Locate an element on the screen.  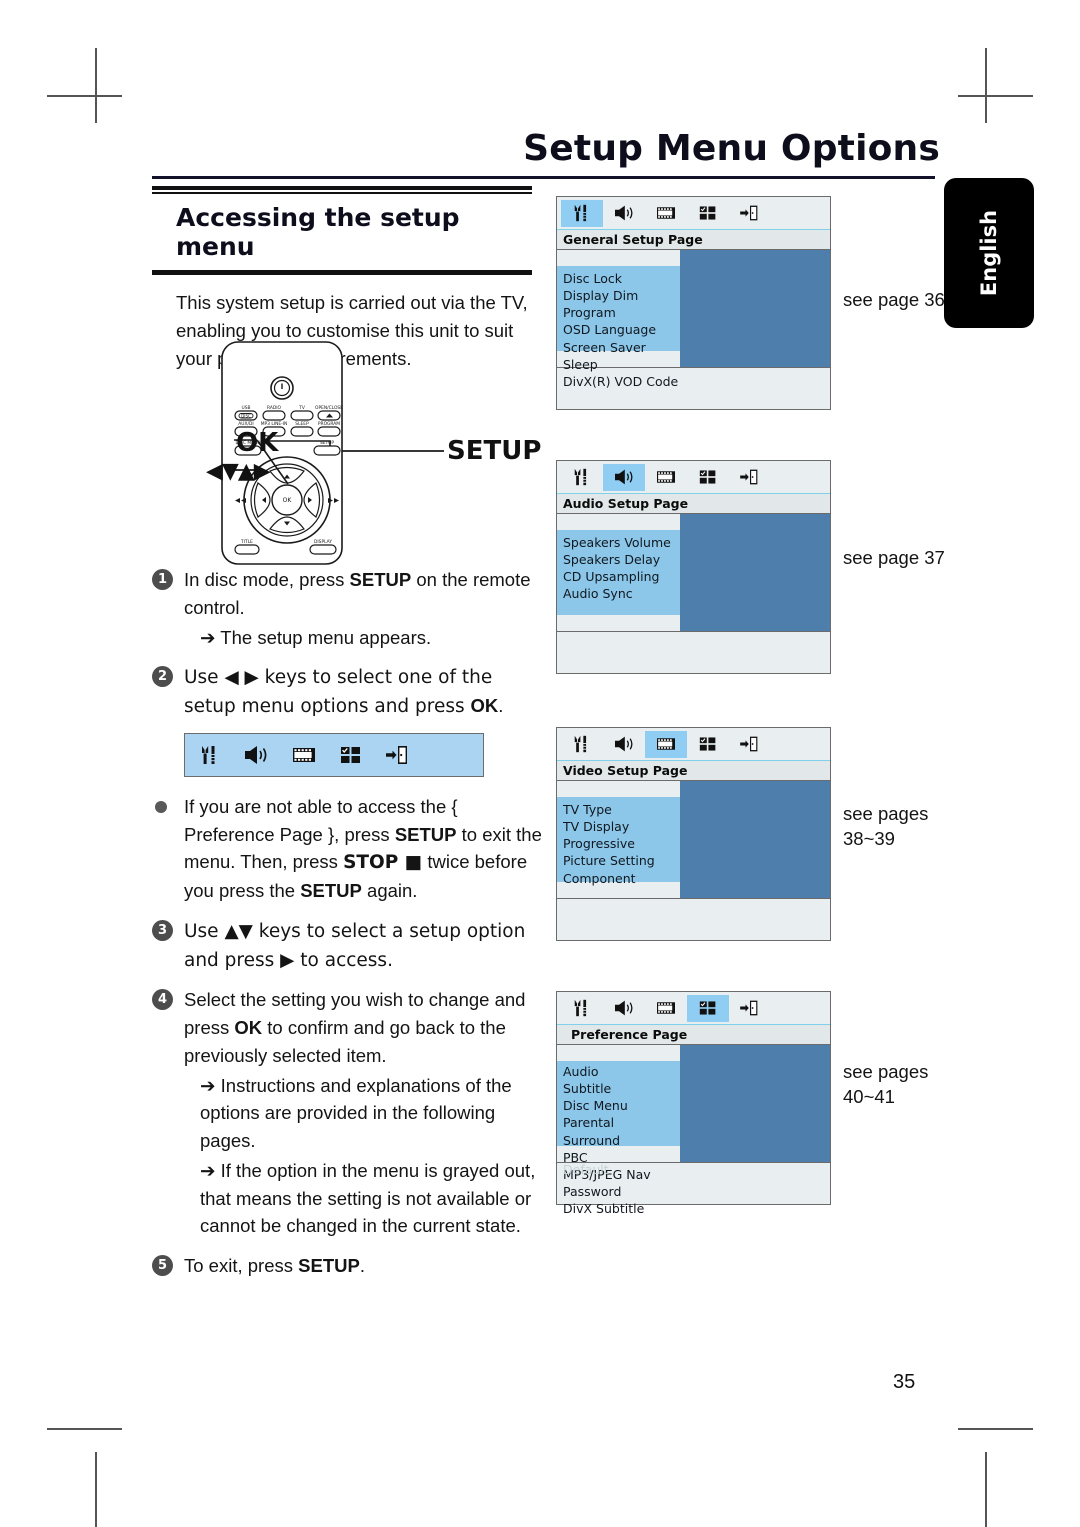
bullet-bold-setup-1: SETUP is located at coordinates (425, 834).